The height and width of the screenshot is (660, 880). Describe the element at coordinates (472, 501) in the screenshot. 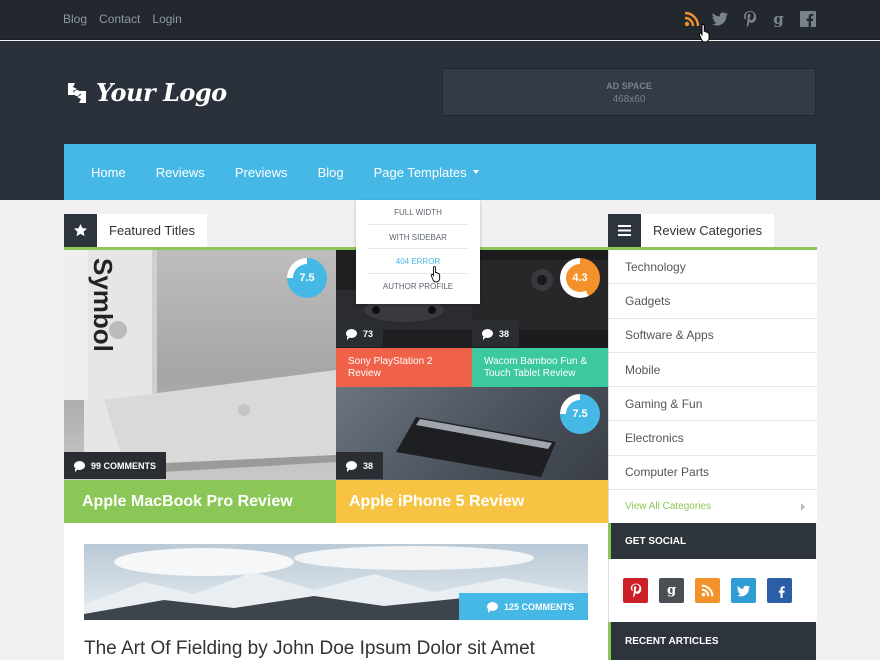

I see `tile-caption: Apple iPhone 5 Review` at that location.